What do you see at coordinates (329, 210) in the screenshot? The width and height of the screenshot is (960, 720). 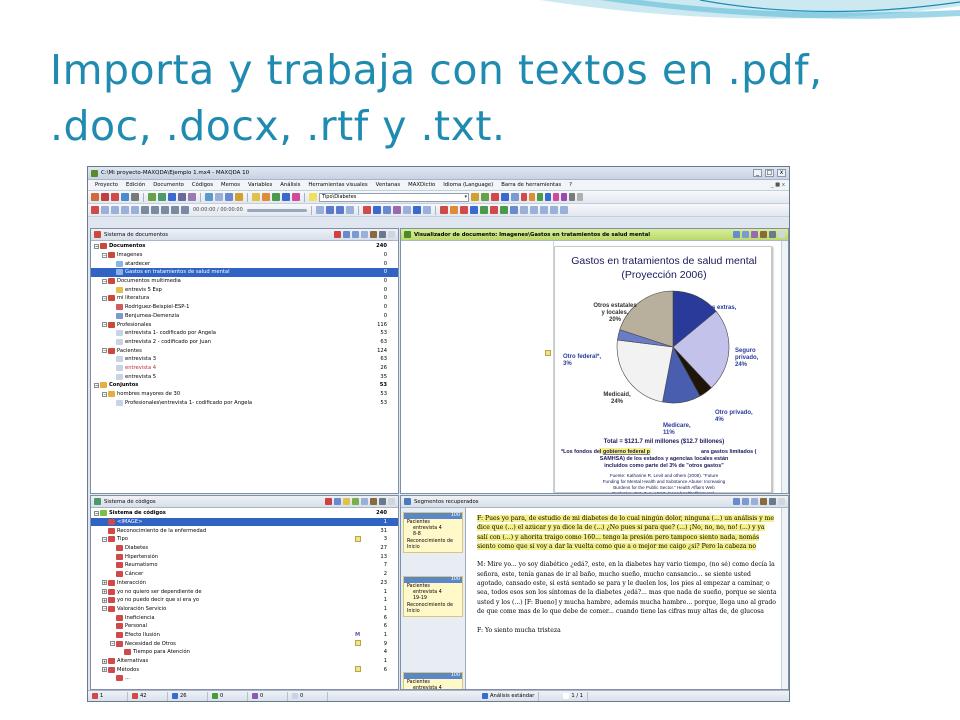 I see `align-up-icon` at bounding box center [329, 210].